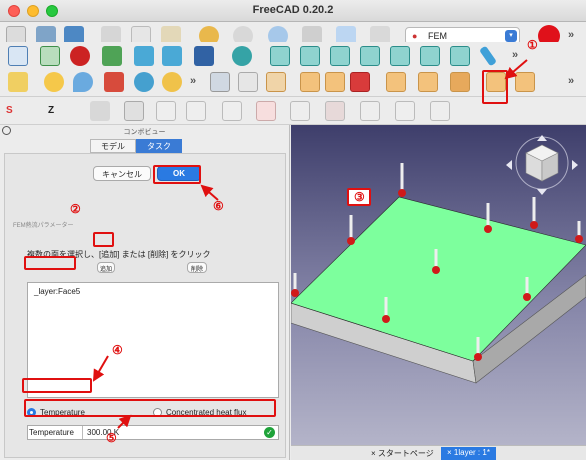 The width and height of the screenshot is (586, 460). I want to click on title-bar: FreeCAD 0.20.2, so click(293, 11).